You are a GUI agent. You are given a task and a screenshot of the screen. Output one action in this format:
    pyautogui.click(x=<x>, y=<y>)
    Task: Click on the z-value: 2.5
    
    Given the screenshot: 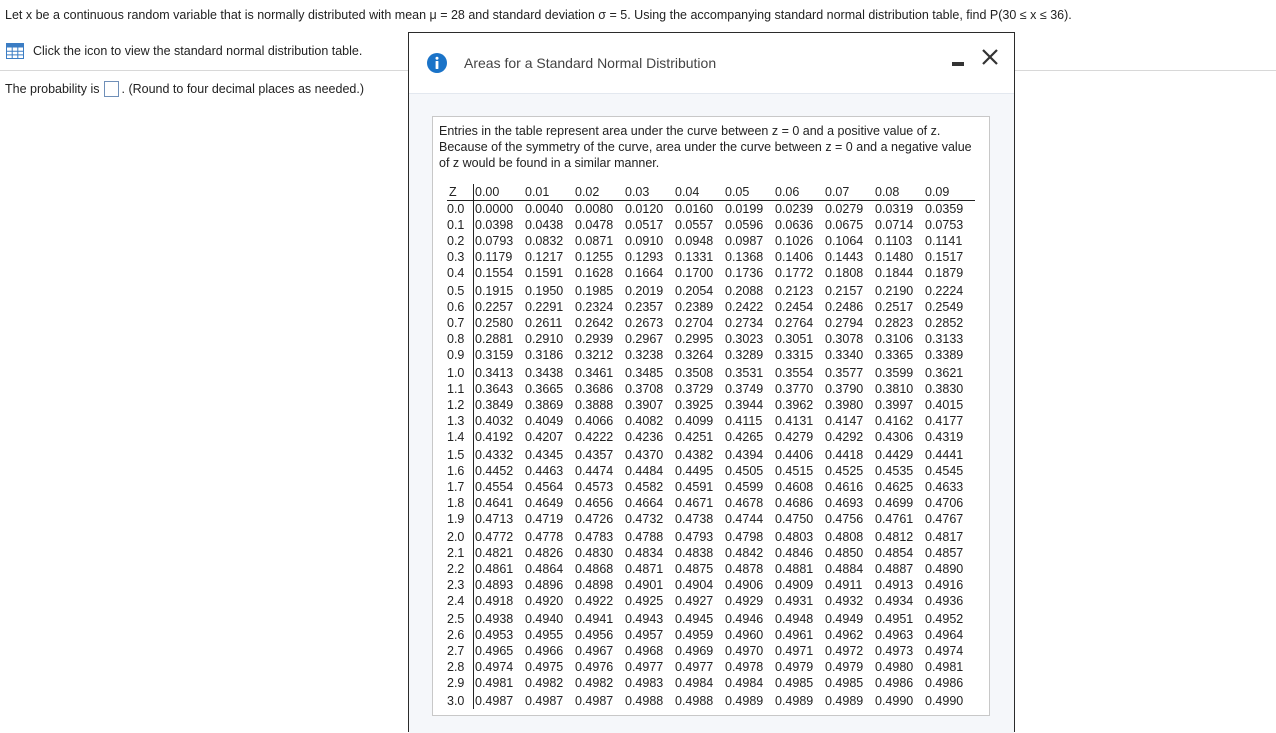 What is the action you would take?
    pyautogui.click(x=456, y=619)
    